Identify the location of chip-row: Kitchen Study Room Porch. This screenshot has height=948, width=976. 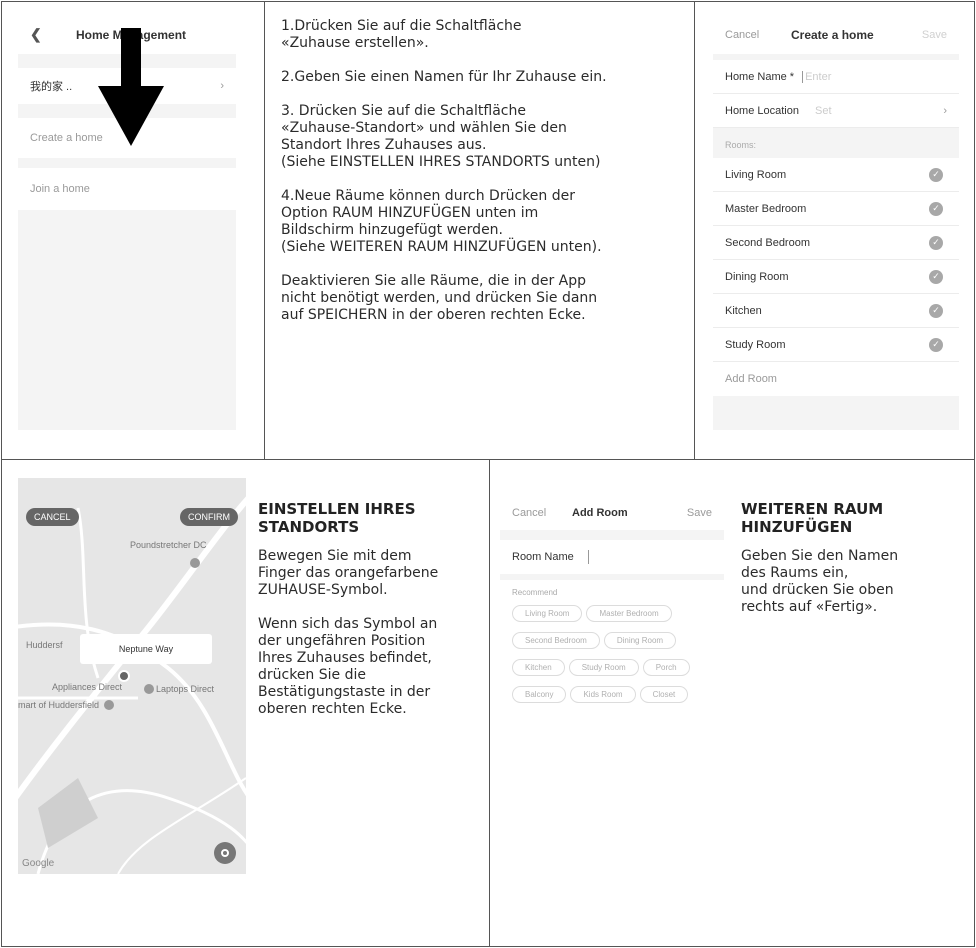
(612, 672).